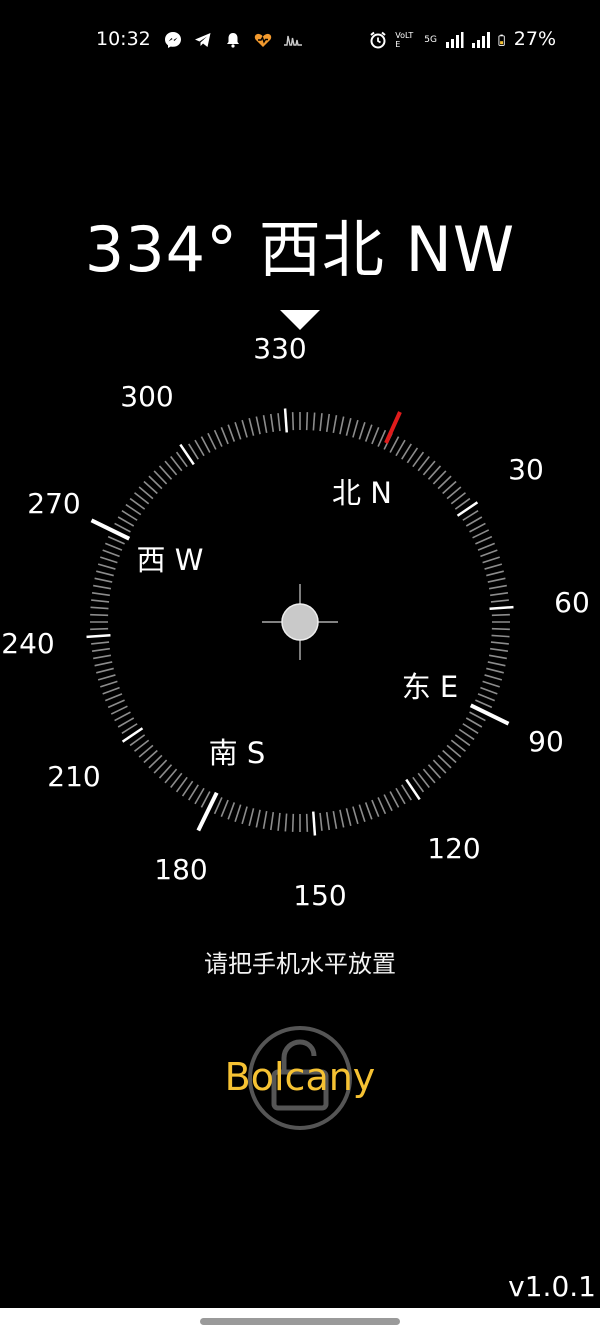 This screenshot has width=600, height=1336. I want to click on cardinal-north: 北 N, so click(362, 493).